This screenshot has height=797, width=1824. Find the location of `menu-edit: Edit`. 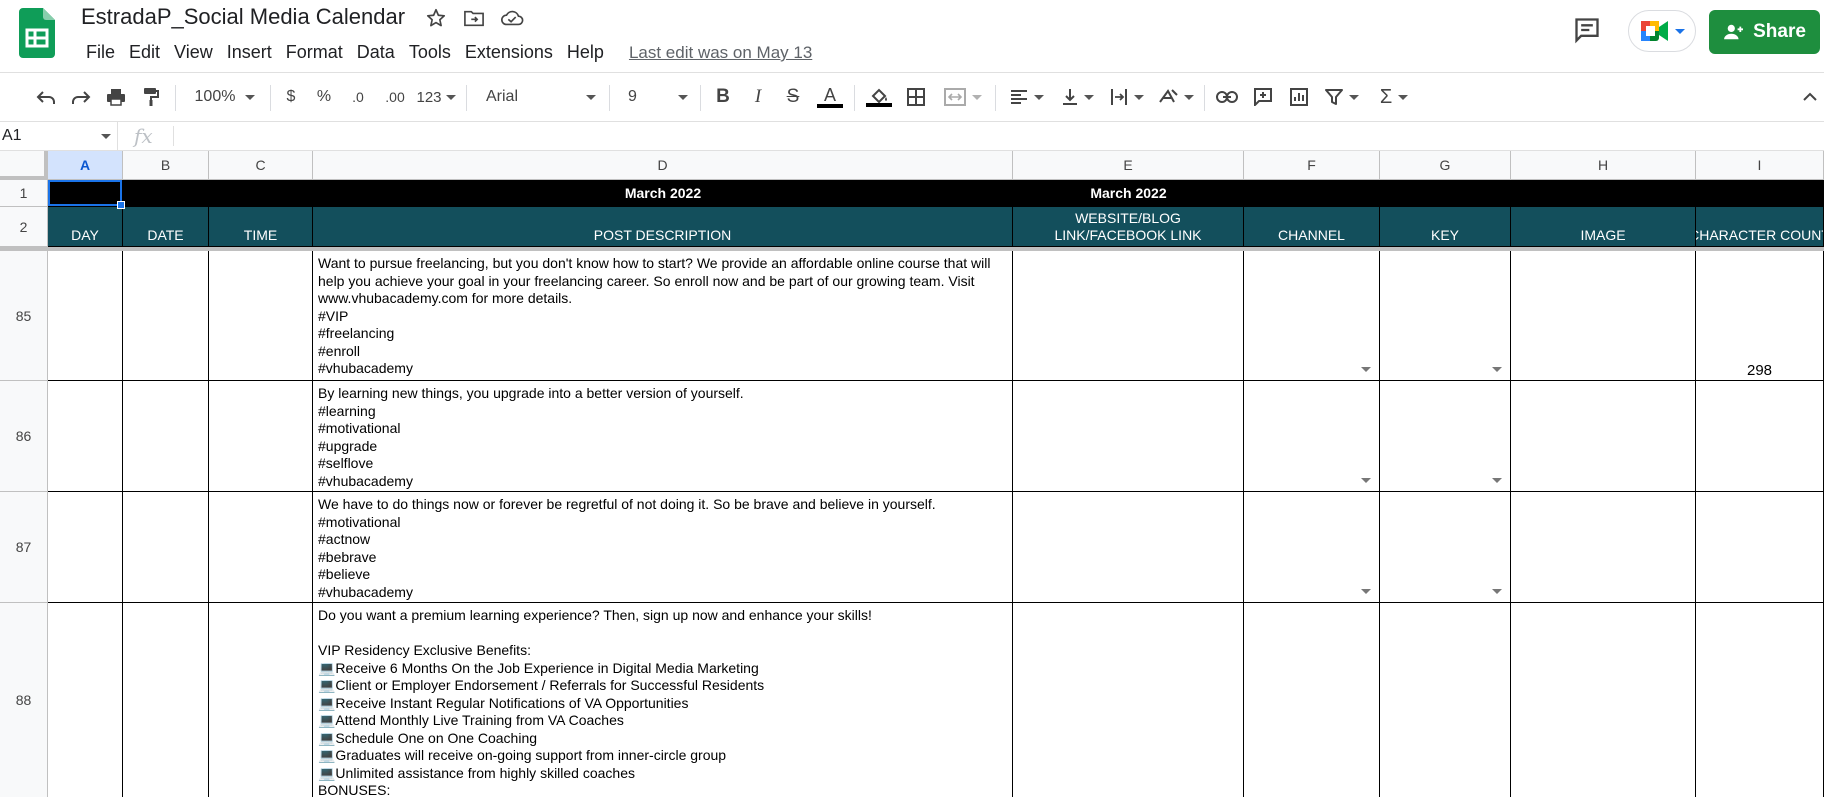

menu-edit: Edit is located at coordinates (144, 52).